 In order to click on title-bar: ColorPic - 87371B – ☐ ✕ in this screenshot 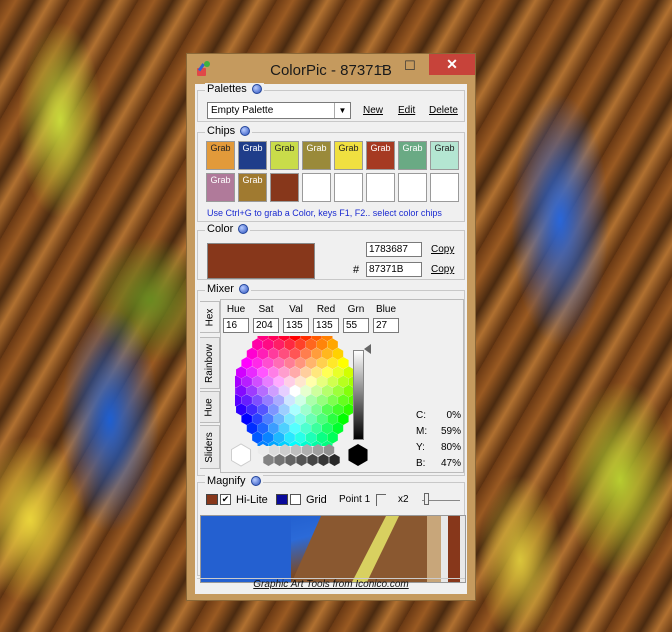, I will do `click(331, 69)`.